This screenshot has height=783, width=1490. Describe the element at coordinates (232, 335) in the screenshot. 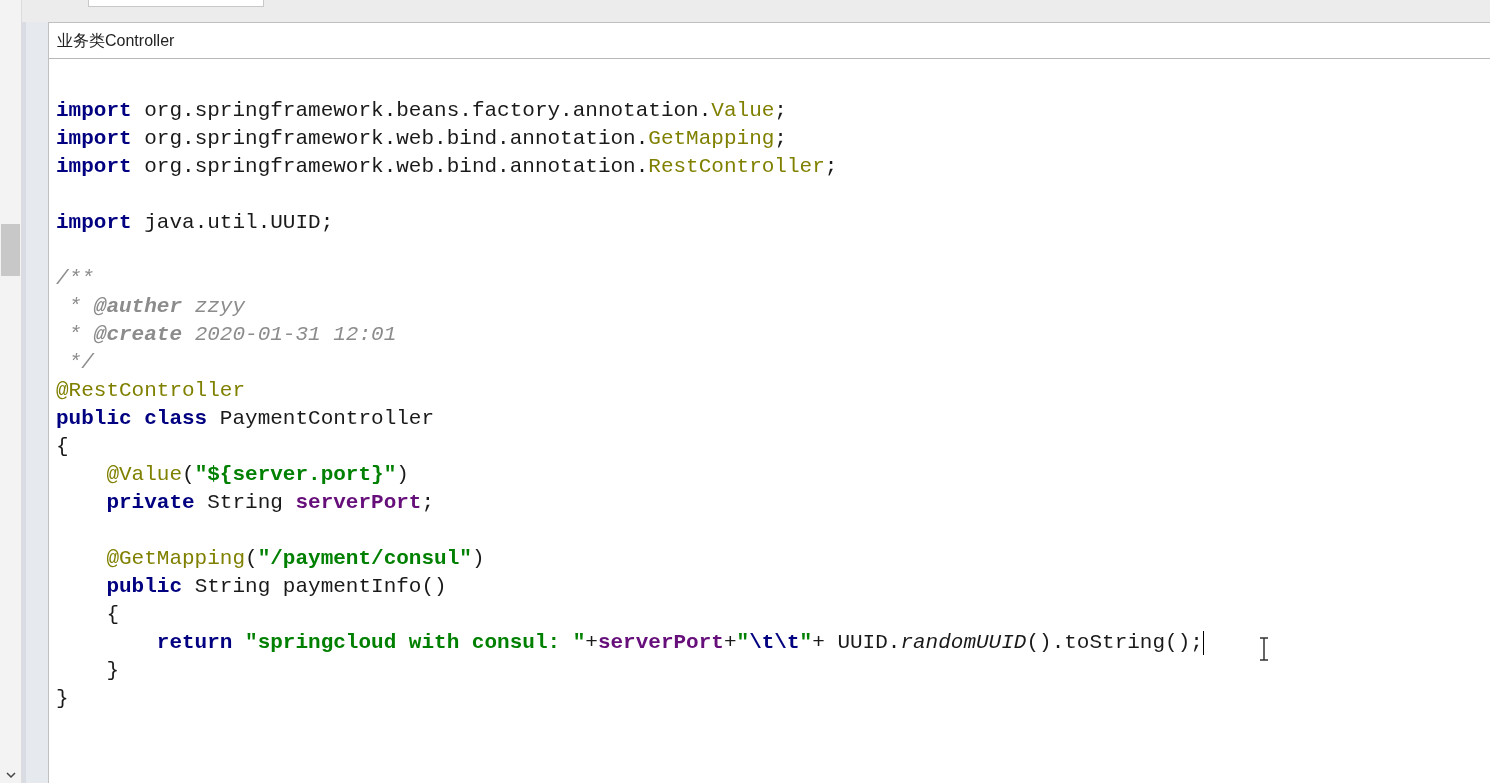

I see `code-line: * @create 2020-01-31 12:01` at that location.